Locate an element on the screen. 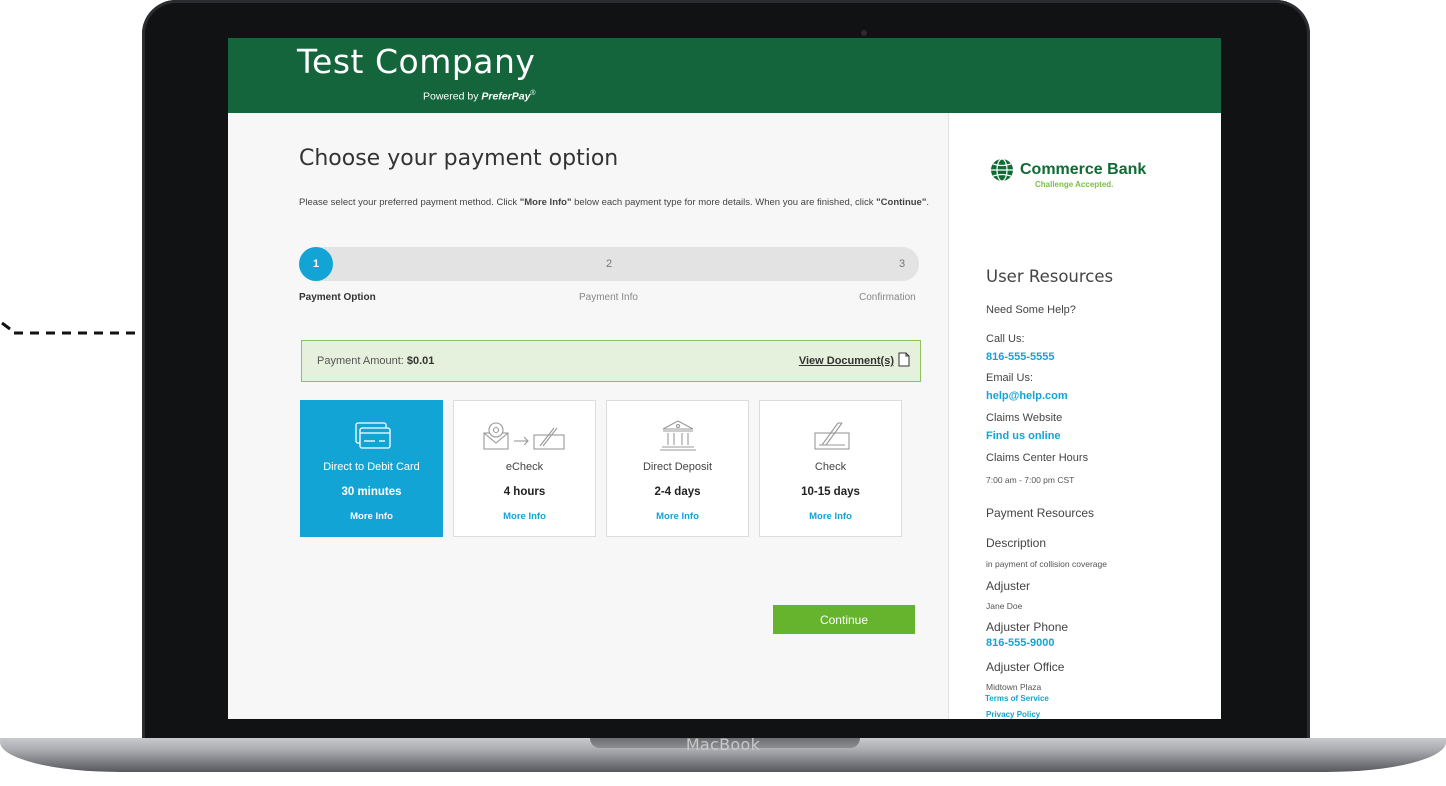 The height and width of the screenshot is (786, 1446). view-documents-label: View Document(s) is located at coordinates (846, 361).